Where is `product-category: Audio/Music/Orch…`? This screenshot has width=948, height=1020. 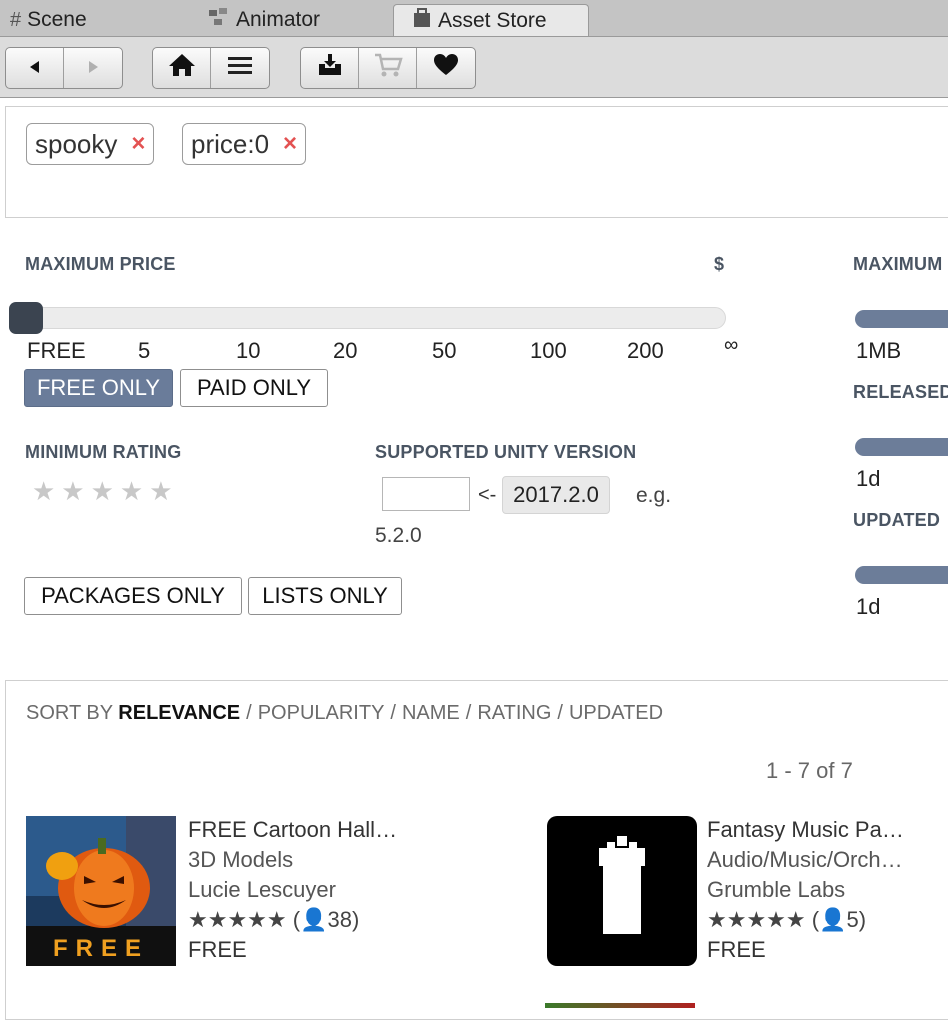
product-category: Audio/Music/Orch… is located at coordinates (805, 860).